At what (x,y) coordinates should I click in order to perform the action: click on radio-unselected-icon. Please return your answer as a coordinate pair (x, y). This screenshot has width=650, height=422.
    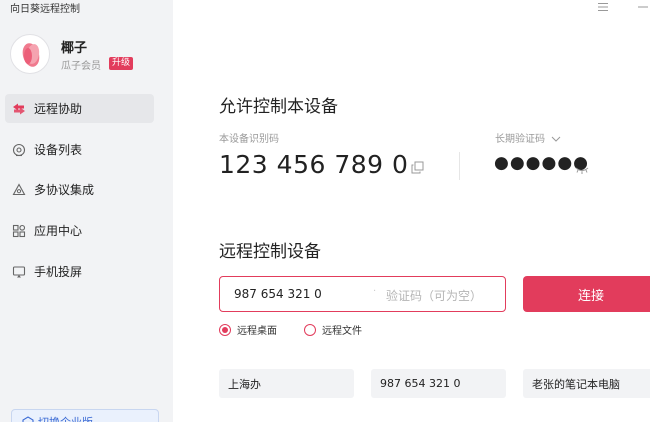
    Looking at the image, I should click on (310, 329).